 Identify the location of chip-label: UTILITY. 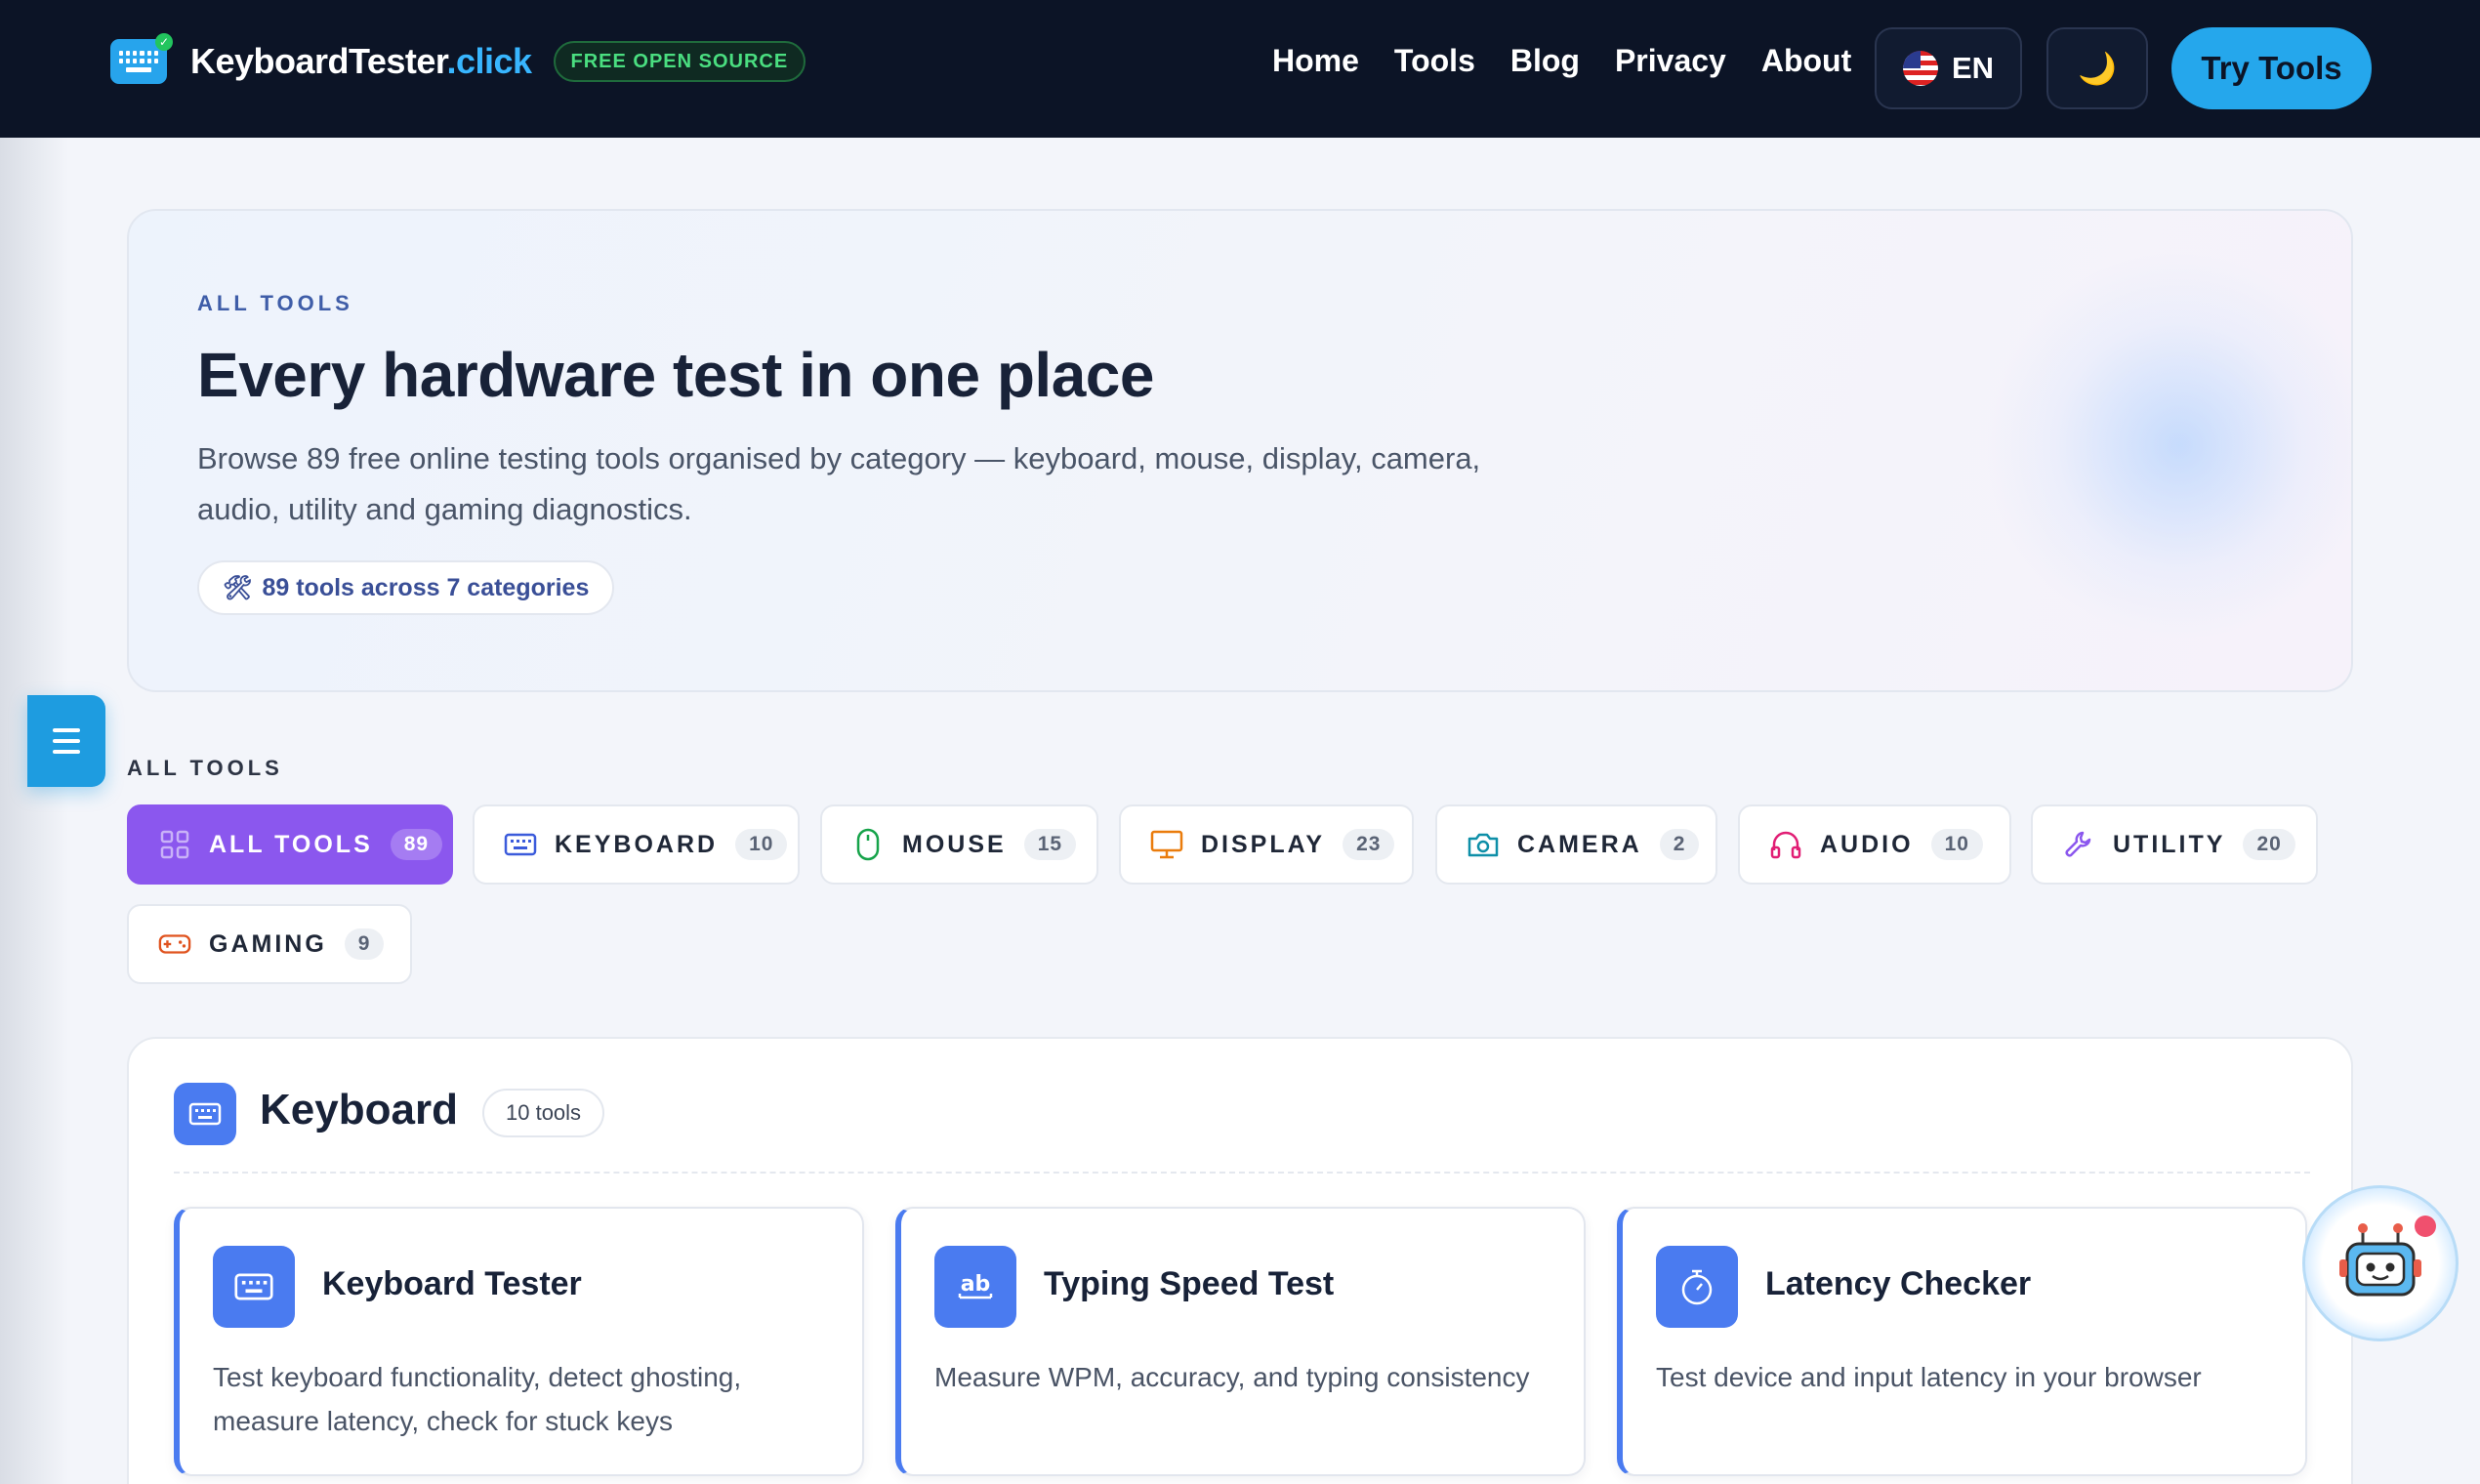
(2169, 844).